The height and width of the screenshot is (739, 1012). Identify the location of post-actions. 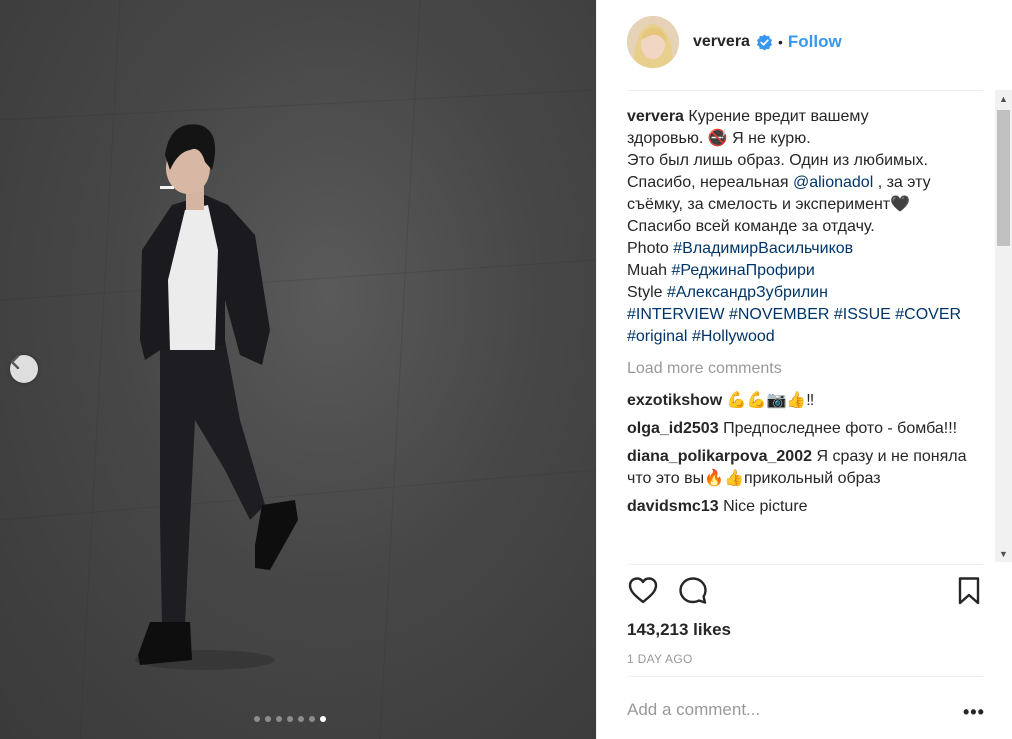
(805, 592).